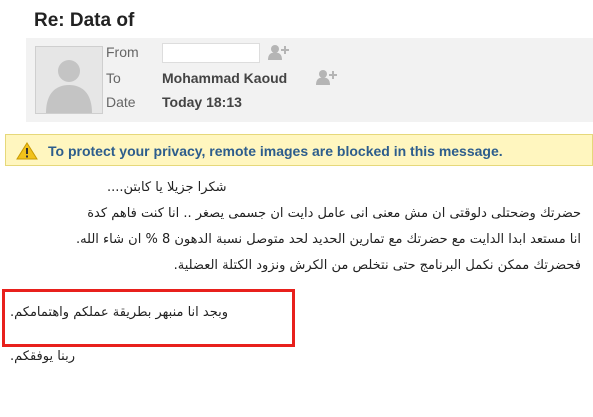 This screenshot has height=417, width=593. What do you see at coordinates (122, 52) in the screenshot?
I see `from-label: From` at bounding box center [122, 52].